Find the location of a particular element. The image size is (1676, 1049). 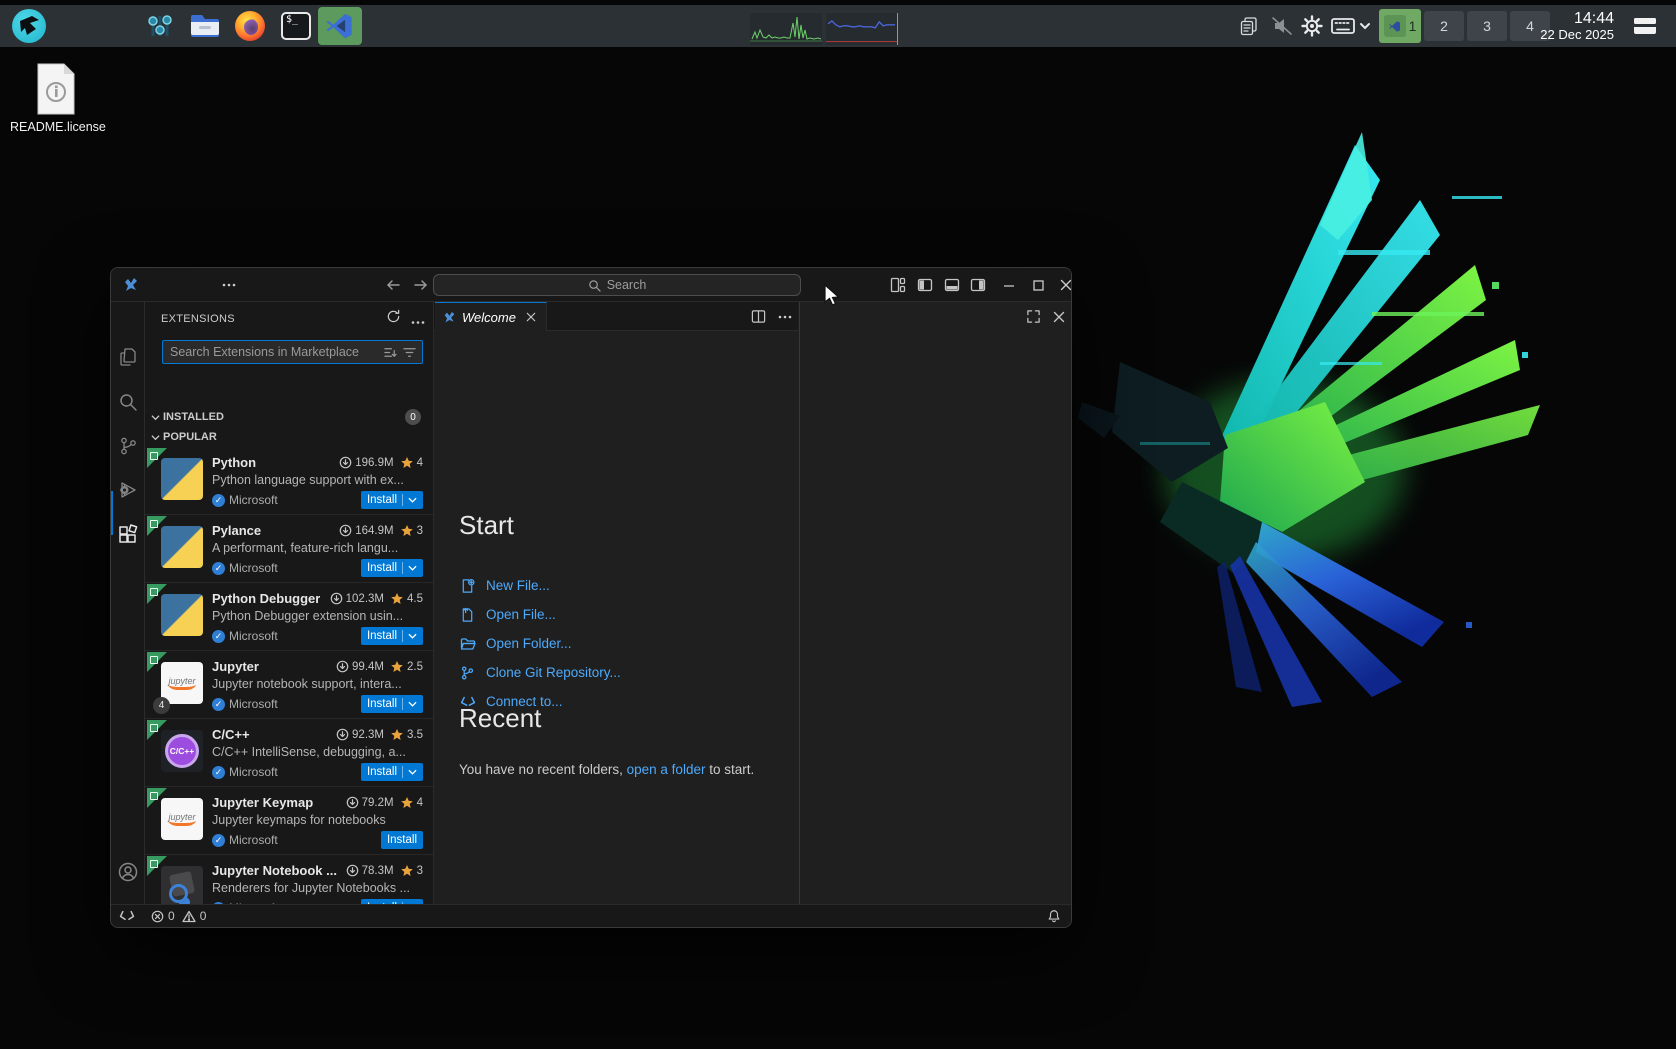

terminal-app-icon: $_ is located at coordinates (296, 26).